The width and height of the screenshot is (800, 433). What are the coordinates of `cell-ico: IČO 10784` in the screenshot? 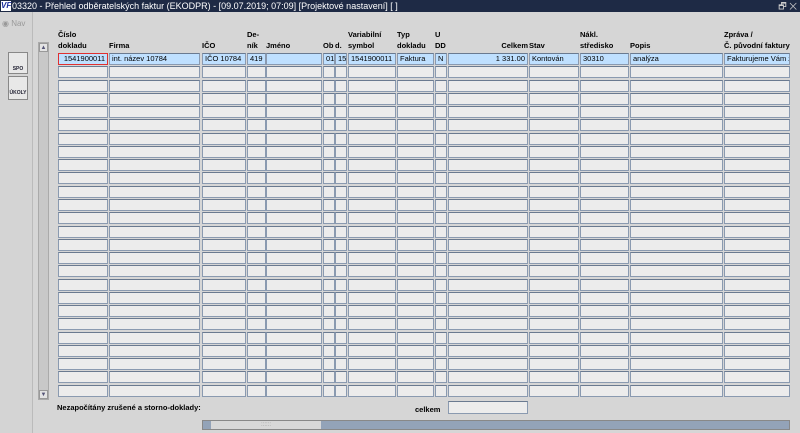 It's located at (224, 59).